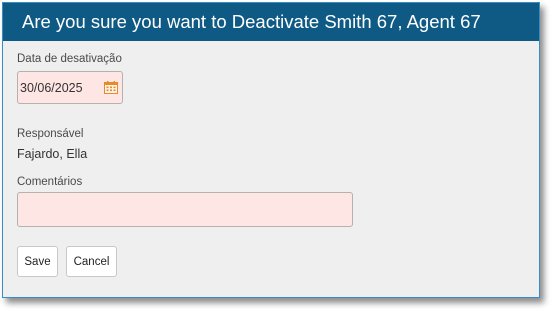 This screenshot has height=314, width=555. I want to click on comments-label: Comentários, so click(50, 182).